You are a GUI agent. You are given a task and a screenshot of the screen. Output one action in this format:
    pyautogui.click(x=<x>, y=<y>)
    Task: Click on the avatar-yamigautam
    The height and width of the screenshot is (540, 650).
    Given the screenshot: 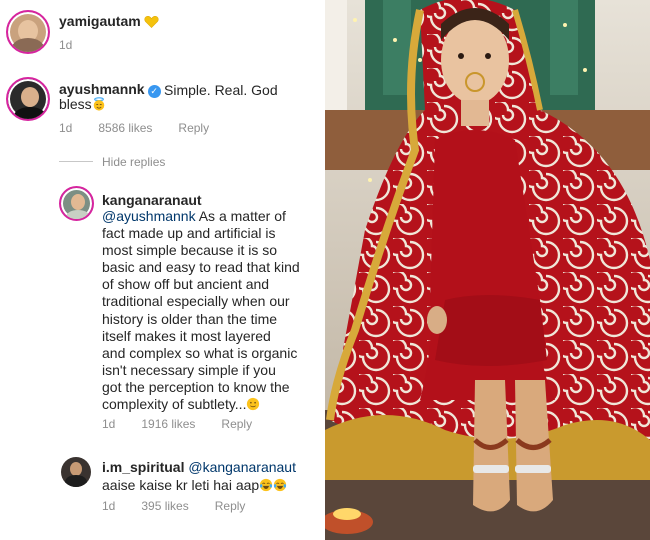 What is the action you would take?
    pyautogui.click(x=28, y=32)
    